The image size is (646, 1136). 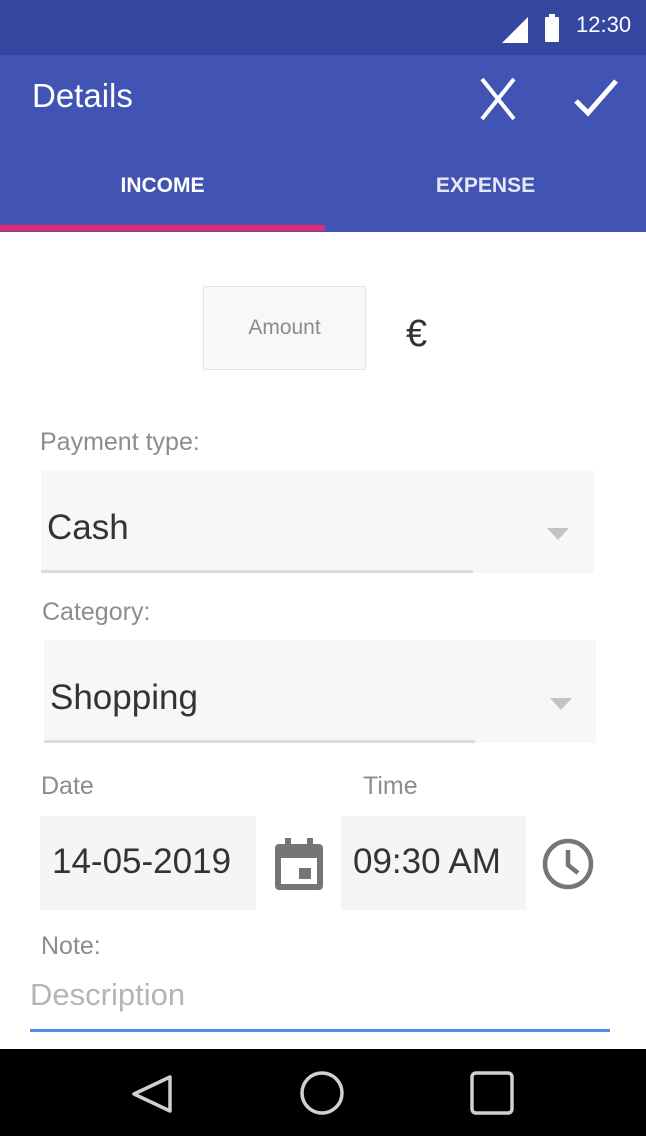 I want to click on category-spinner: Shopping, so click(x=320, y=691).